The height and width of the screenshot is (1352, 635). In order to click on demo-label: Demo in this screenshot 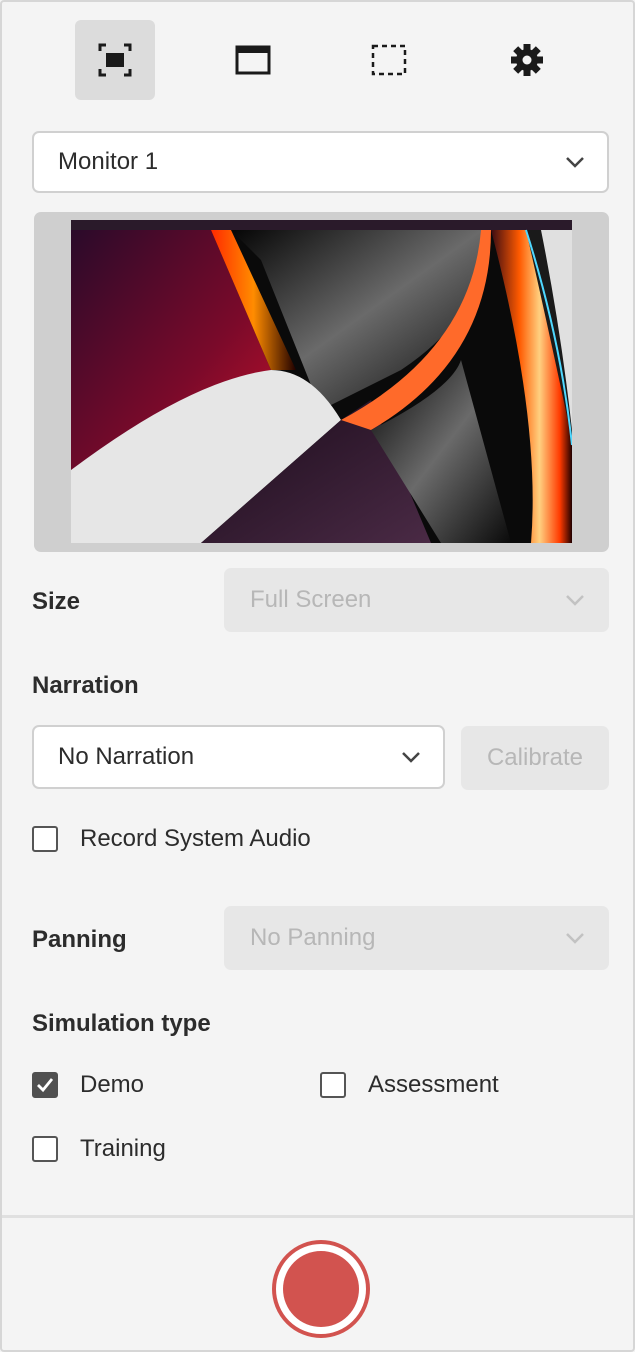, I will do `click(112, 1084)`.